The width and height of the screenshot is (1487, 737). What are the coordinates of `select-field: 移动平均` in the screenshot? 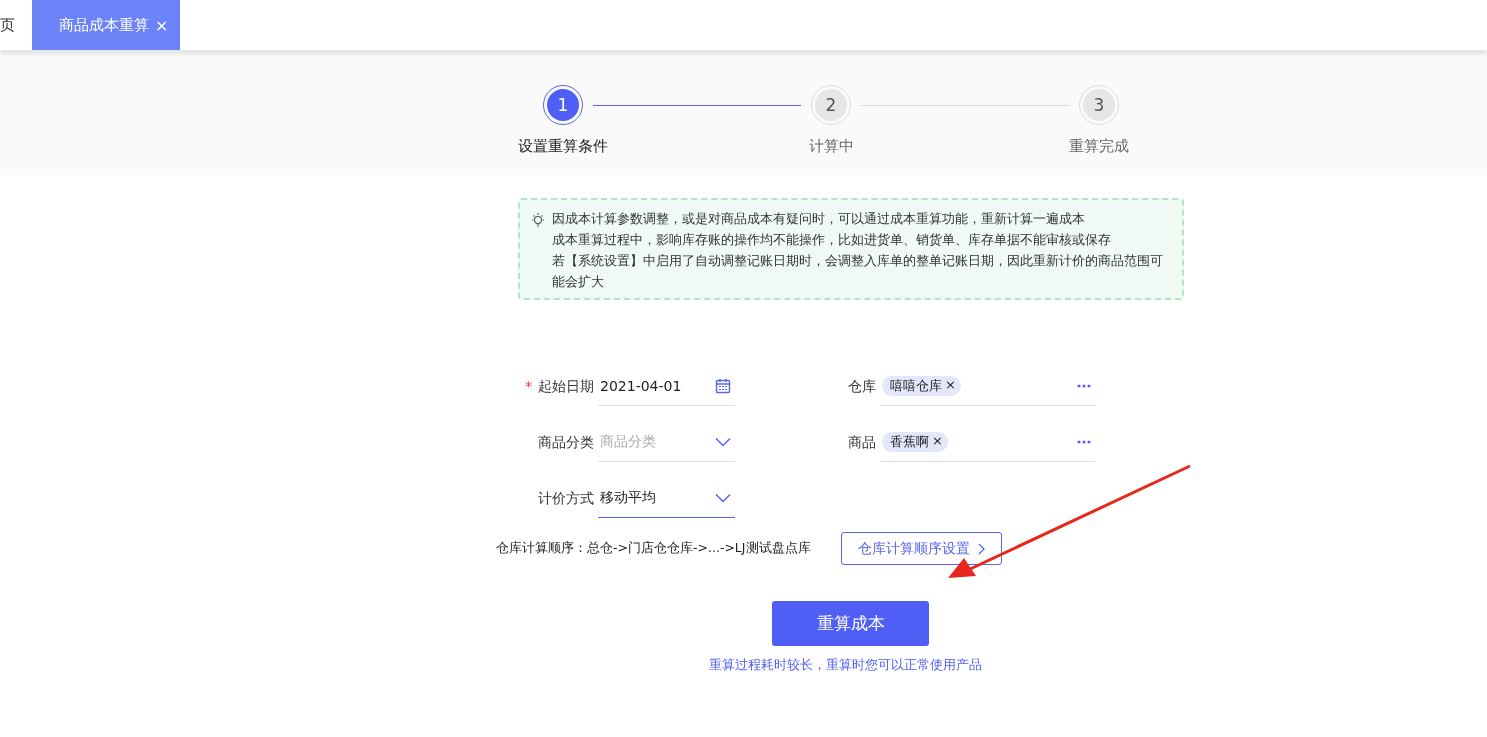 It's located at (666, 498).